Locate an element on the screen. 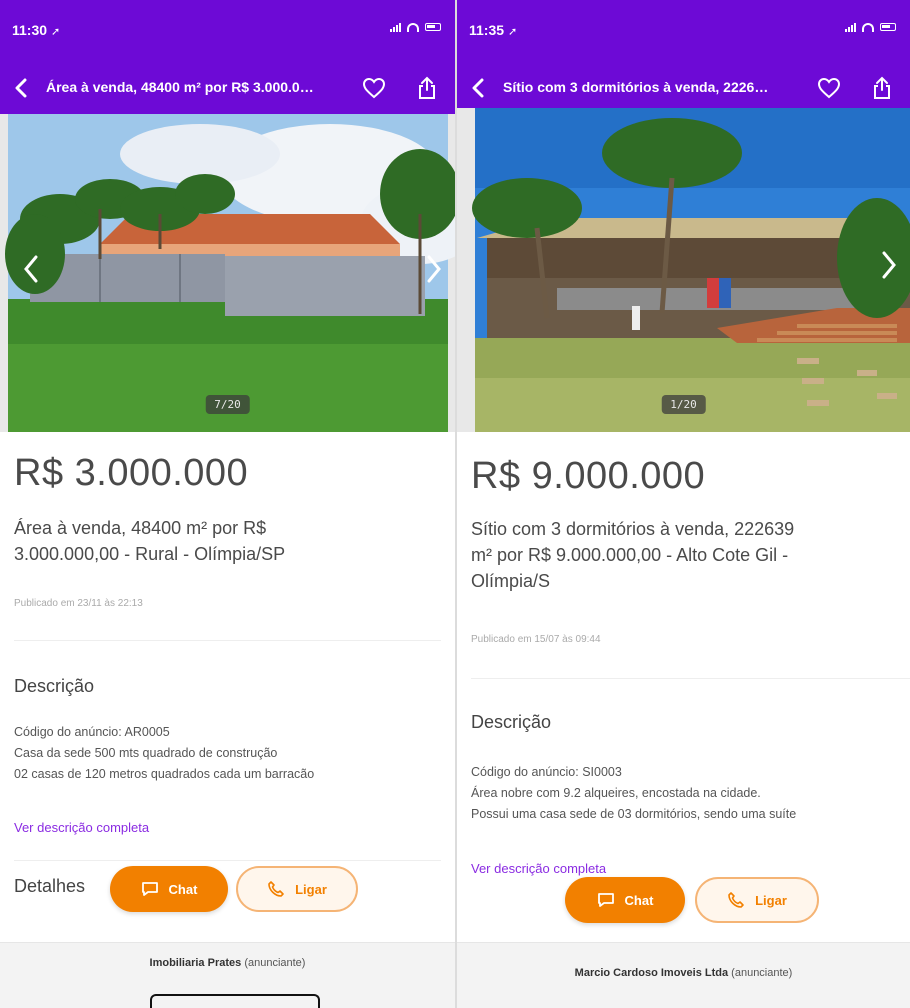 The image size is (910, 1008). advertiser-info: Imobiliaria Prates (anunciante) is located at coordinates (227, 963).